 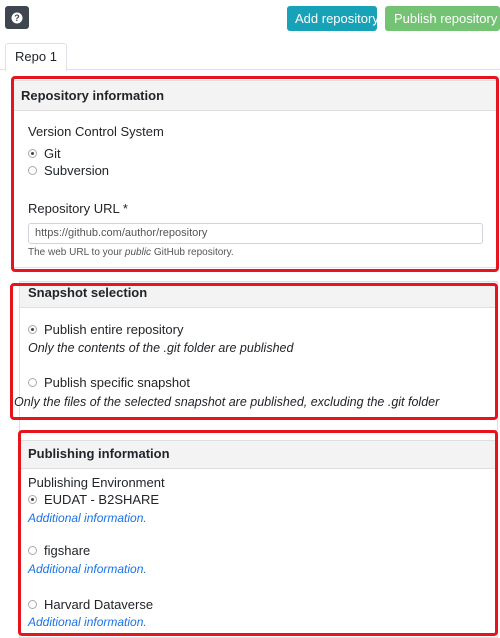 What do you see at coordinates (250, 57) in the screenshot?
I see `repo-tabs: Repo 1` at bounding box center [250, 57].